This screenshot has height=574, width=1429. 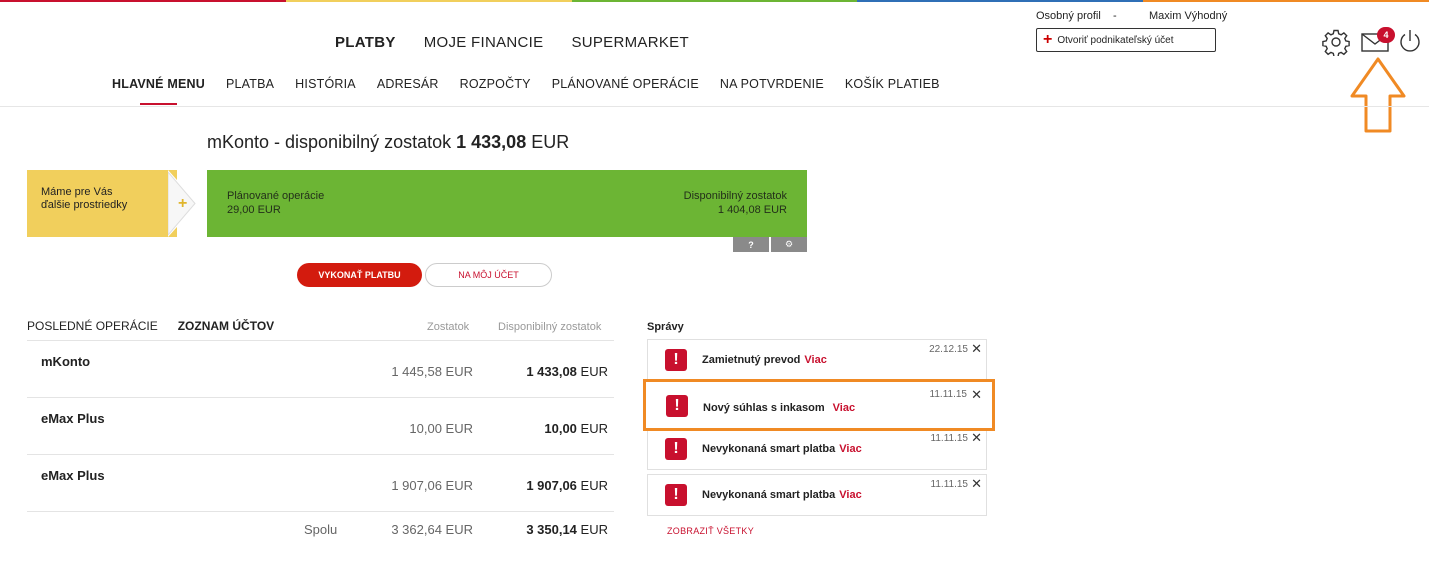 I want to click on main-nav-supermarket: SUPERMARKET, so click(x=630, y=42).